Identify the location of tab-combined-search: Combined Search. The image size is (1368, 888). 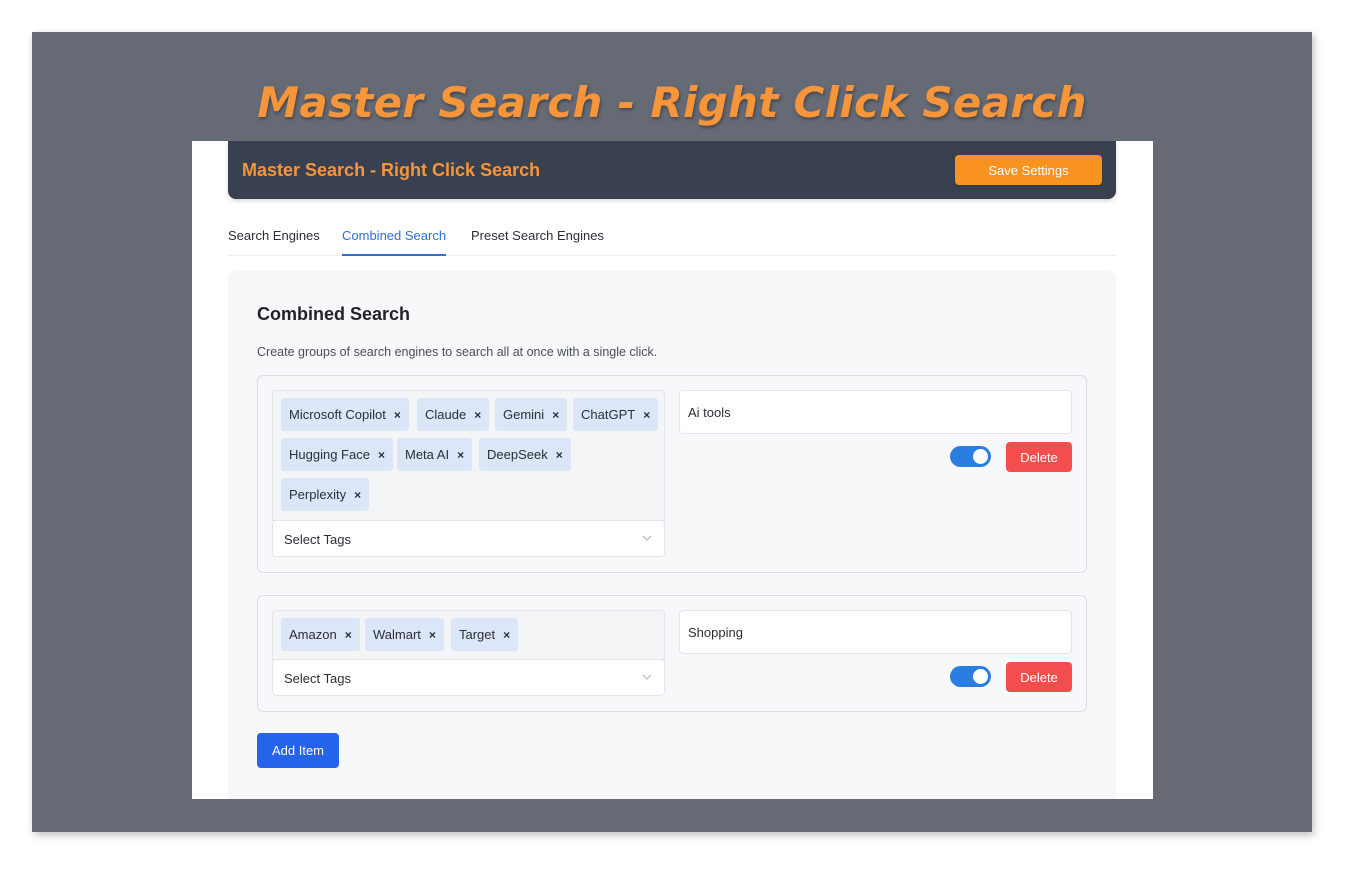
(394, 242).